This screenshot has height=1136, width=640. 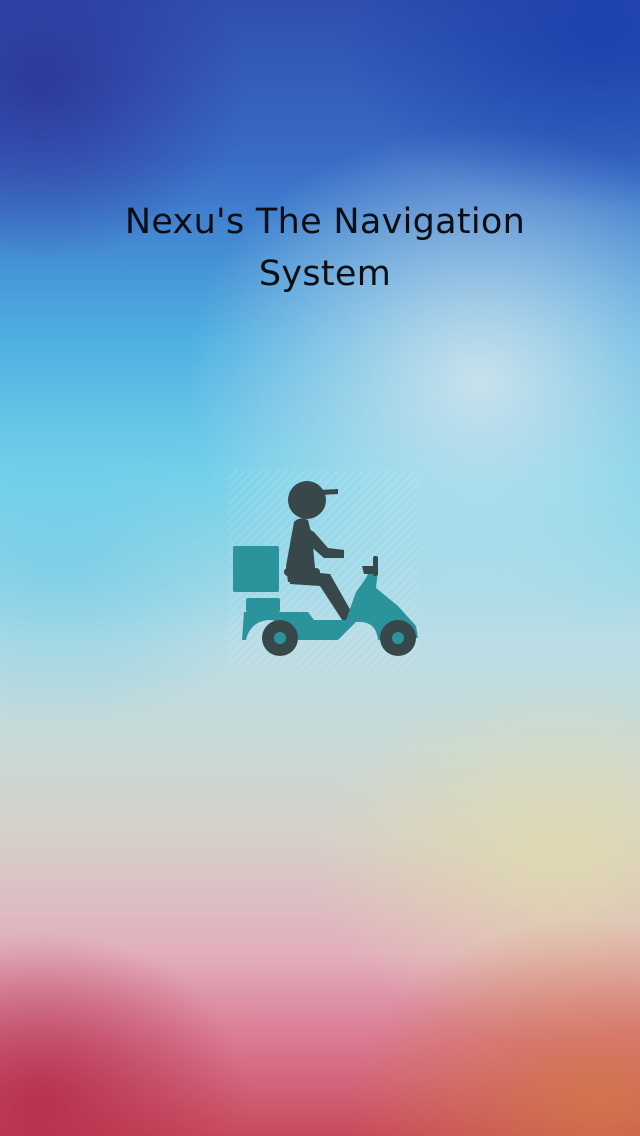 I want to click on rear-wheel-hub, so click(x=280, y=638).